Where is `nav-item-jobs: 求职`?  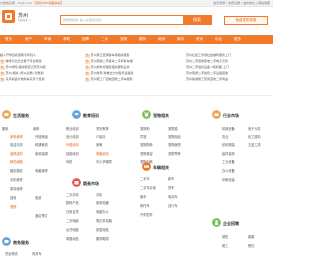 nav-item-jobs: 求职 is located at coordinates (66, 39).